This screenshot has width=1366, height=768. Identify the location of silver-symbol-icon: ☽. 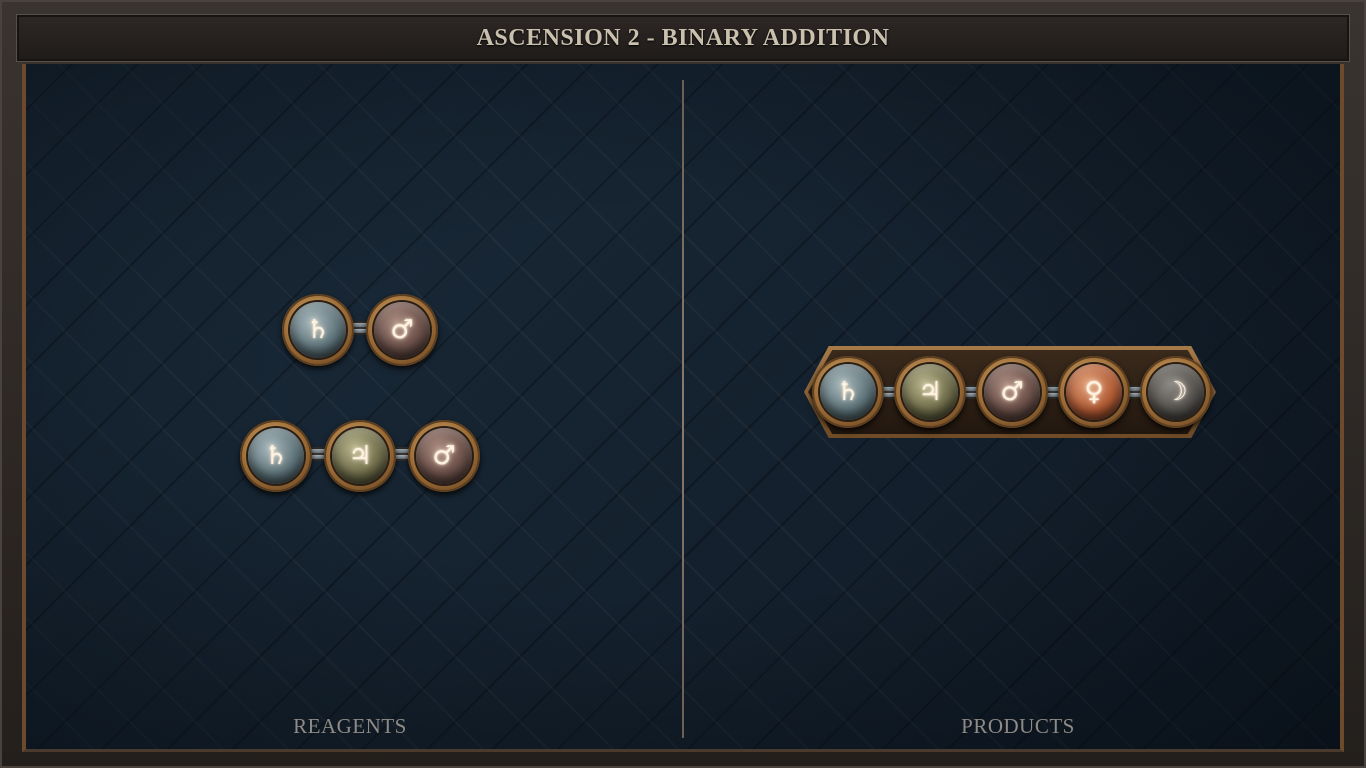
(1176, 392).